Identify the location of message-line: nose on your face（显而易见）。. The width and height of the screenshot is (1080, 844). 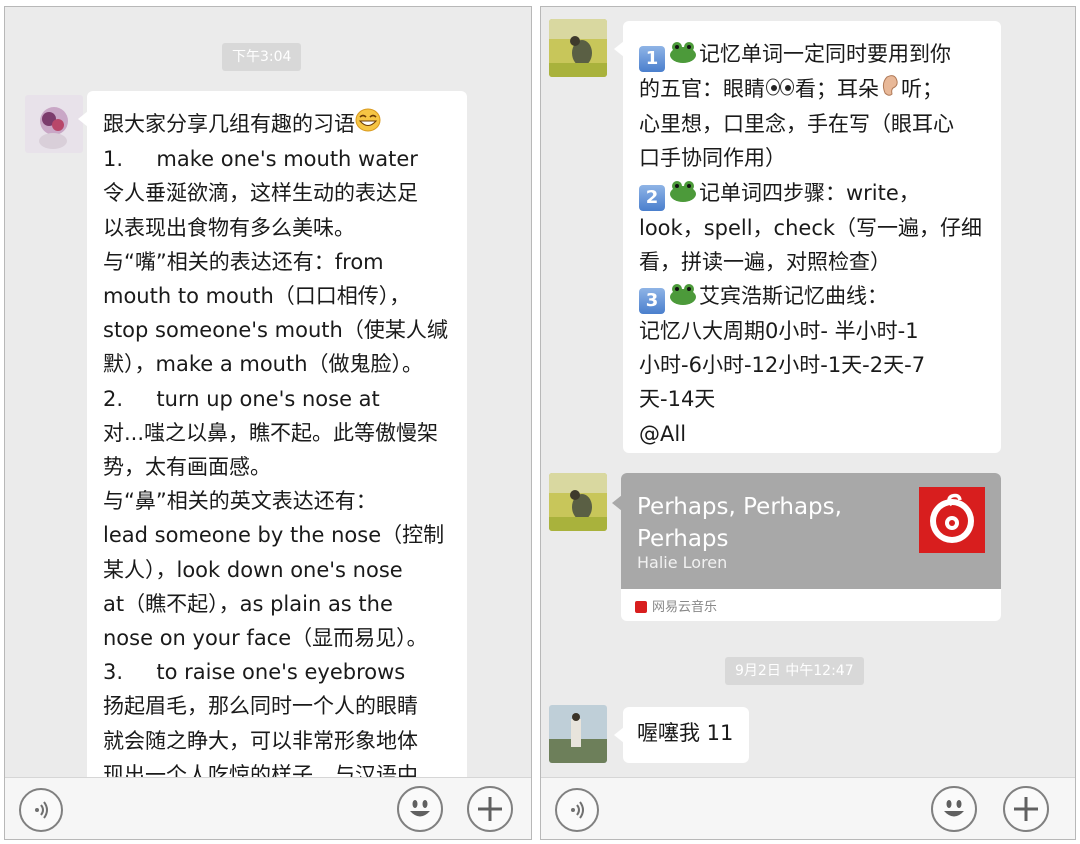
(265, 637).